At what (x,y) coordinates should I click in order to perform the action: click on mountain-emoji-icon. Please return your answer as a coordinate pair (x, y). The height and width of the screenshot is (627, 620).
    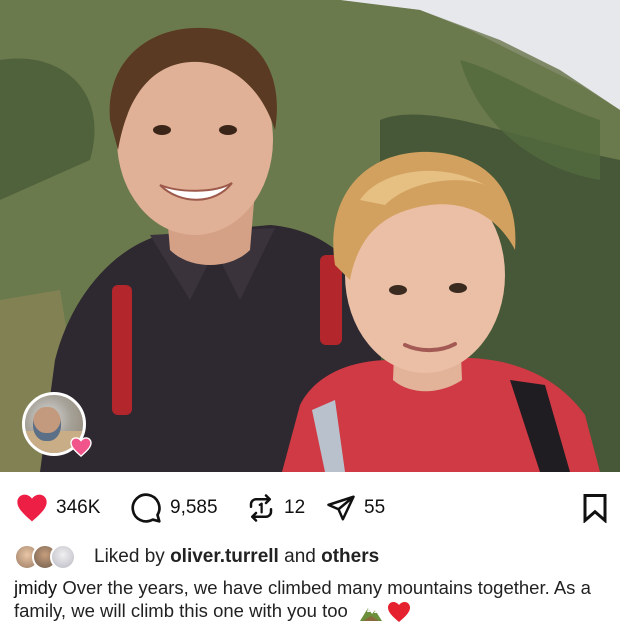
    Looking at the image, I should click on (370, 615).